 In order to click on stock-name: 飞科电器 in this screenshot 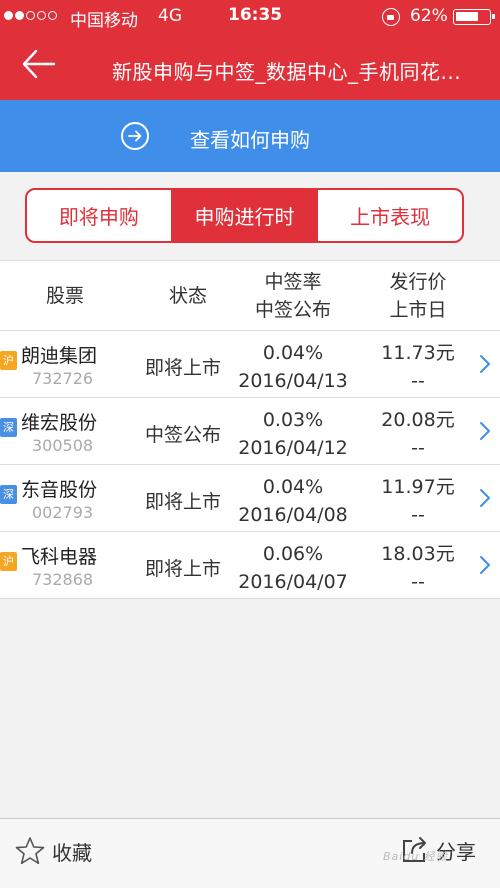, I will do `click(59, 557)`.